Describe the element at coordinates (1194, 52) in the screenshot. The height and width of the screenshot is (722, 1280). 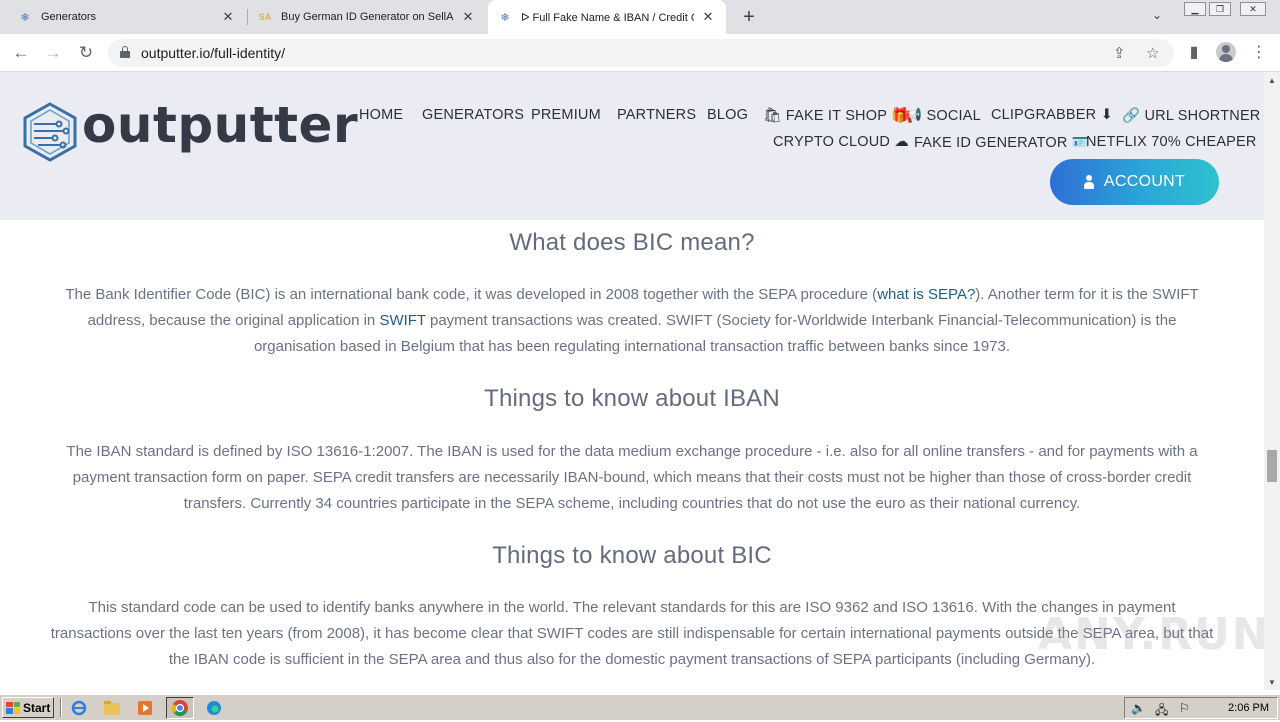
I see `side-panel-icon: ▮` at that location.